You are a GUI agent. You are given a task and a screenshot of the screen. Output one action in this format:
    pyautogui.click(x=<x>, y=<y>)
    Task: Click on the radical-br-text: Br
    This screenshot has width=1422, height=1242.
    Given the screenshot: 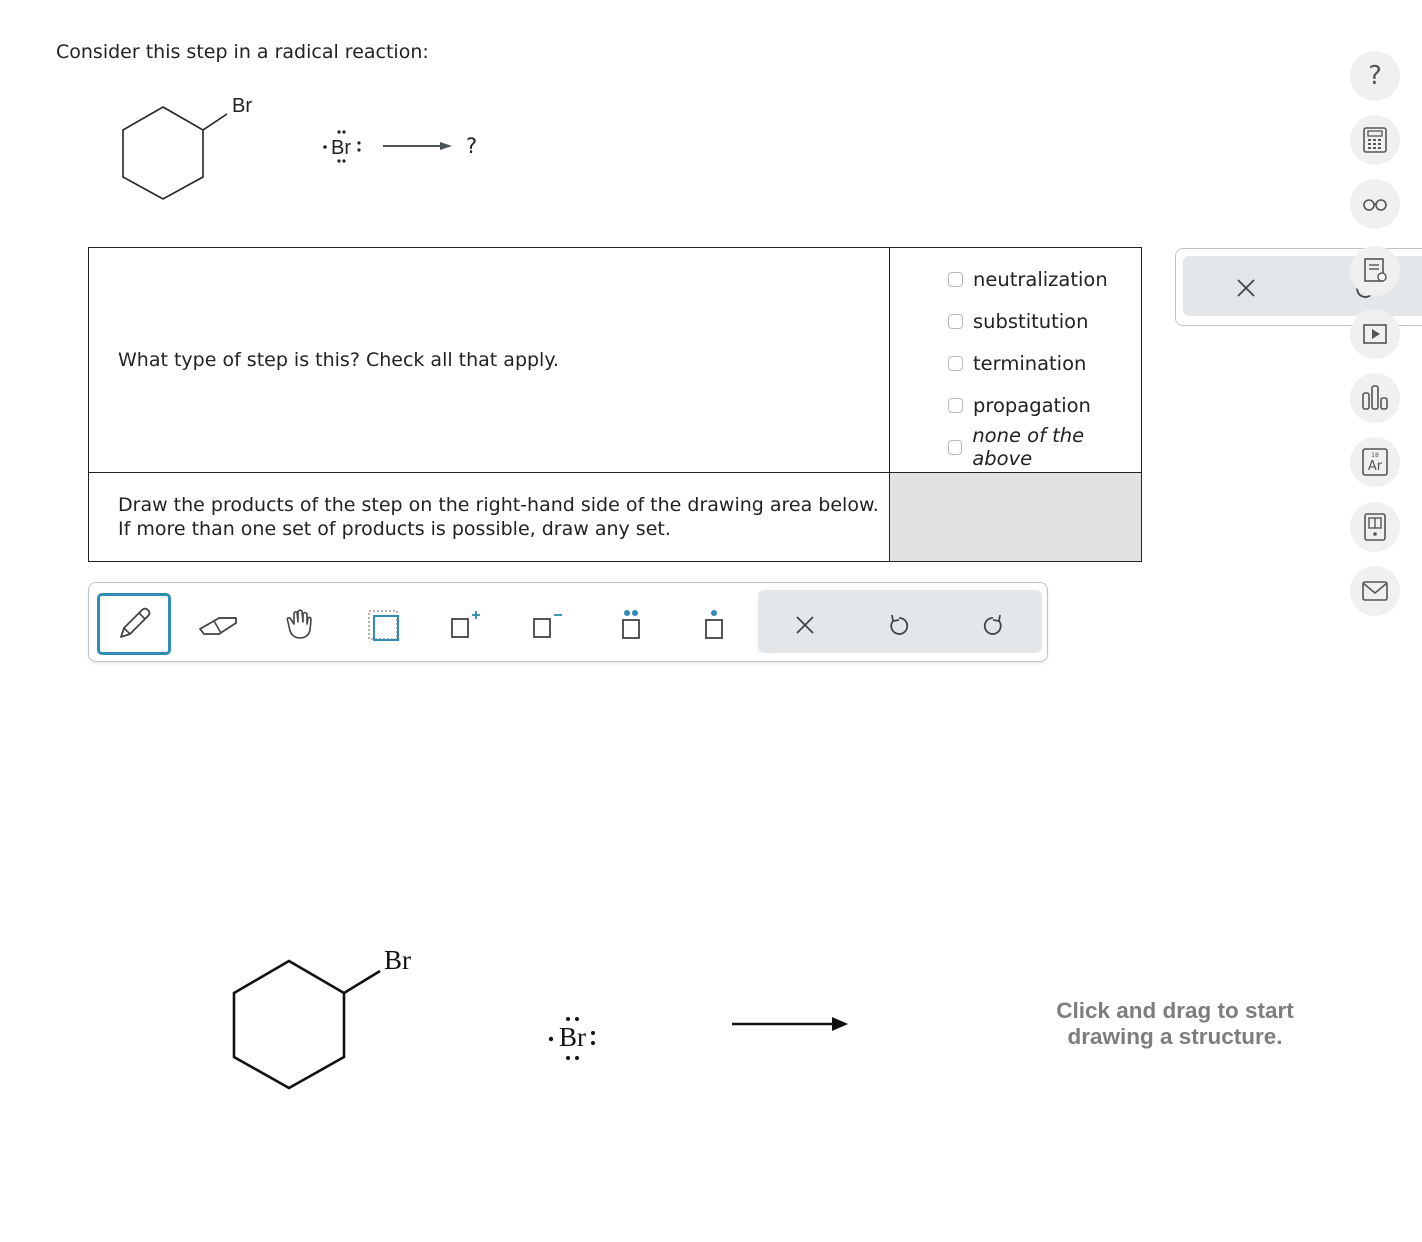 What is the action you would take?
    pyautogui.click(x=341, y=148)
    